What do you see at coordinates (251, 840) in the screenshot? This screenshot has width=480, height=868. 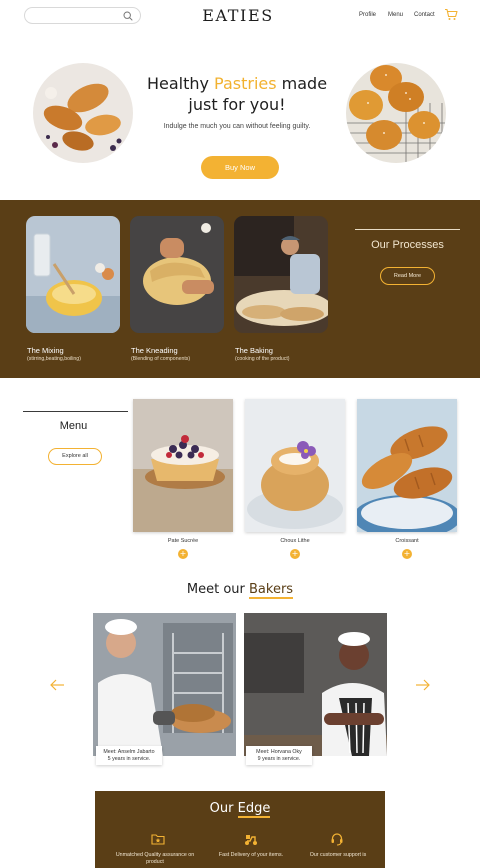 I see `scooter-icon` at bounding box center [251, 840].